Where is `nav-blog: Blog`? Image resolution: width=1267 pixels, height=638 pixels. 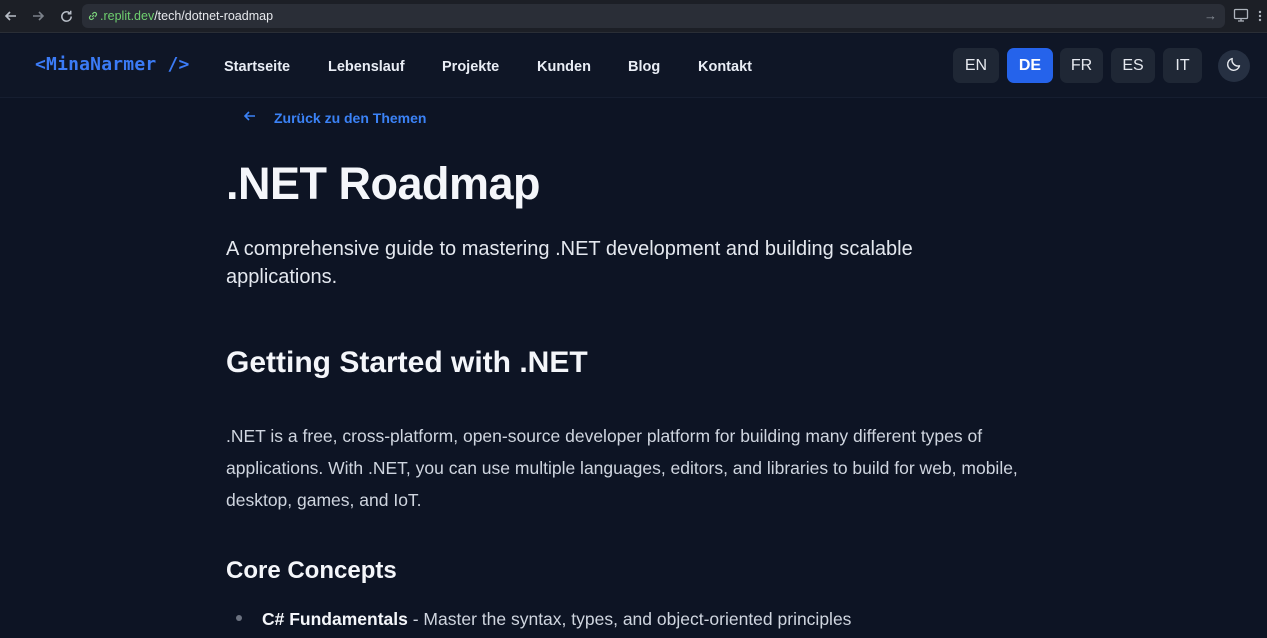 nav-blog: Blog is located at coordinates (644, 67).